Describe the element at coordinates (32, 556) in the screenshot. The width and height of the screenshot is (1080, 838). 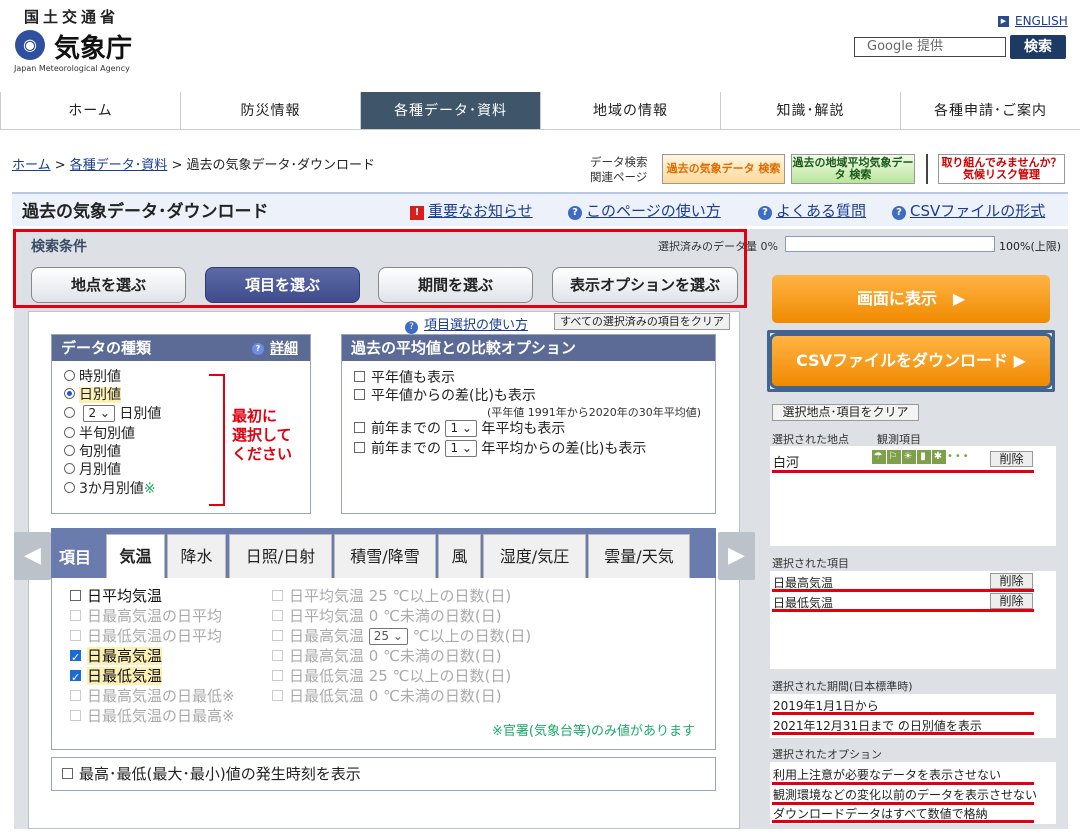
I see `tab-prev-arrow-icon: ◀` at that location.